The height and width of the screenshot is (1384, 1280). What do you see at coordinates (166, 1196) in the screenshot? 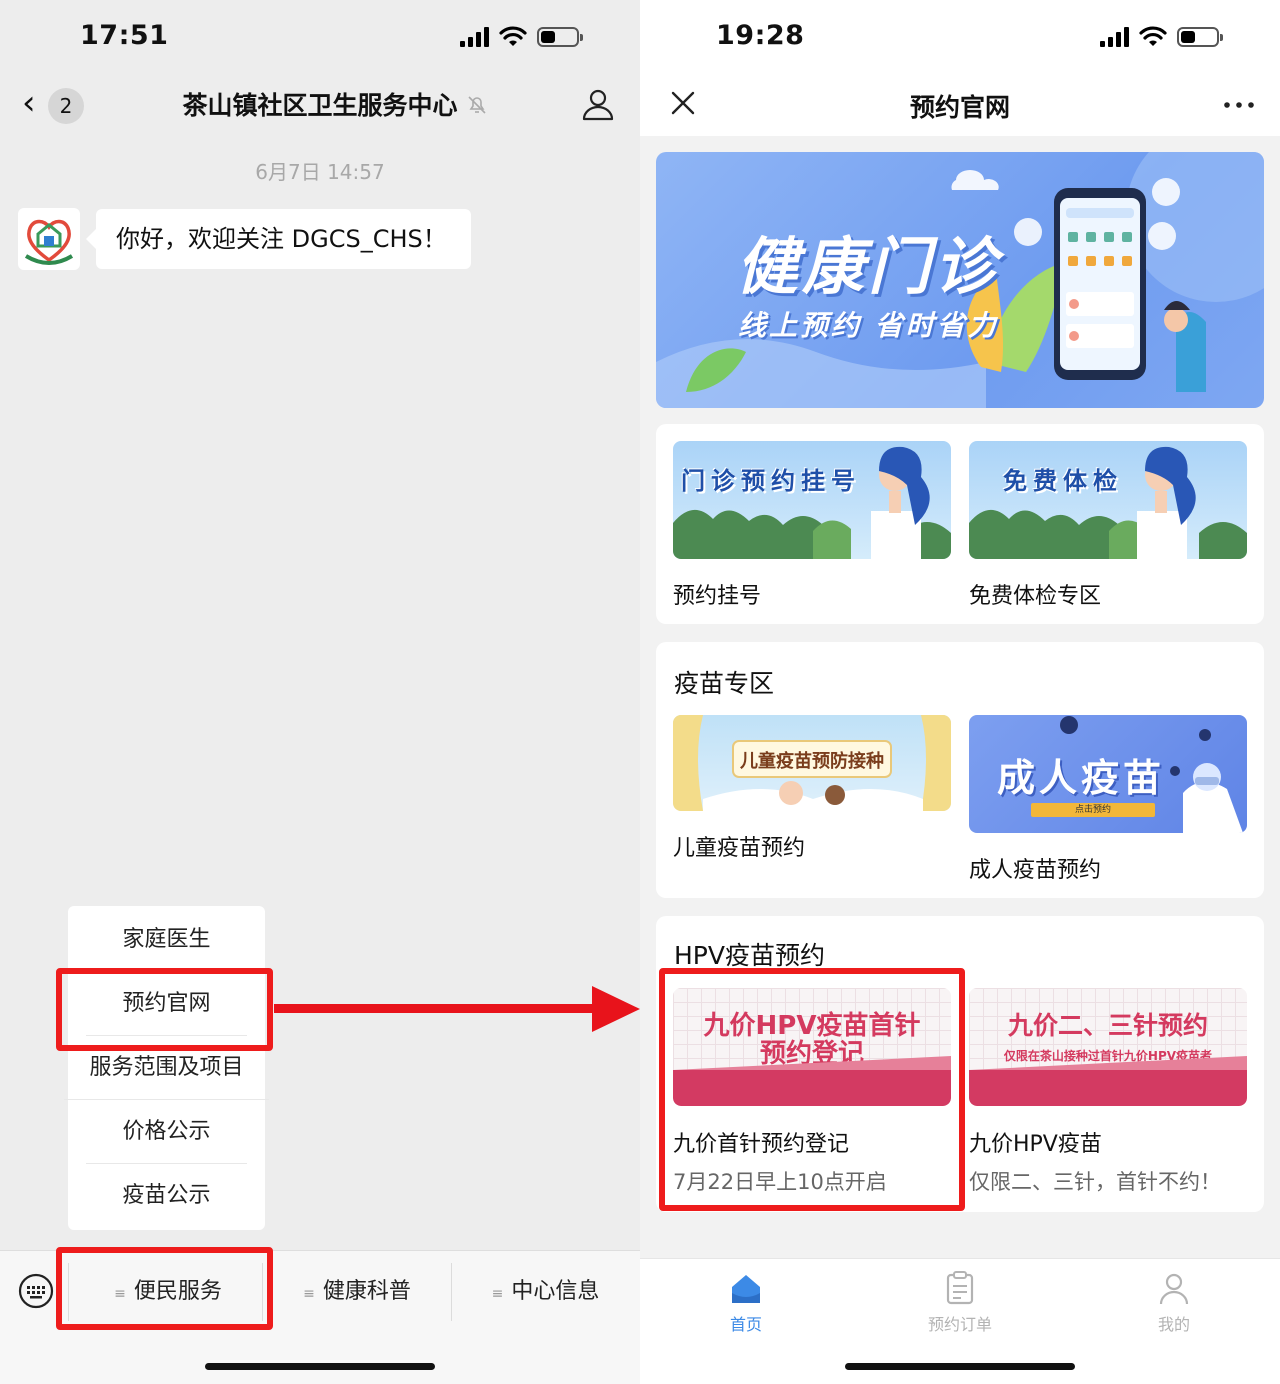
I see `submenu-item-vaccine-notice: 疫苗公示` at bounding box center [166, 1196].